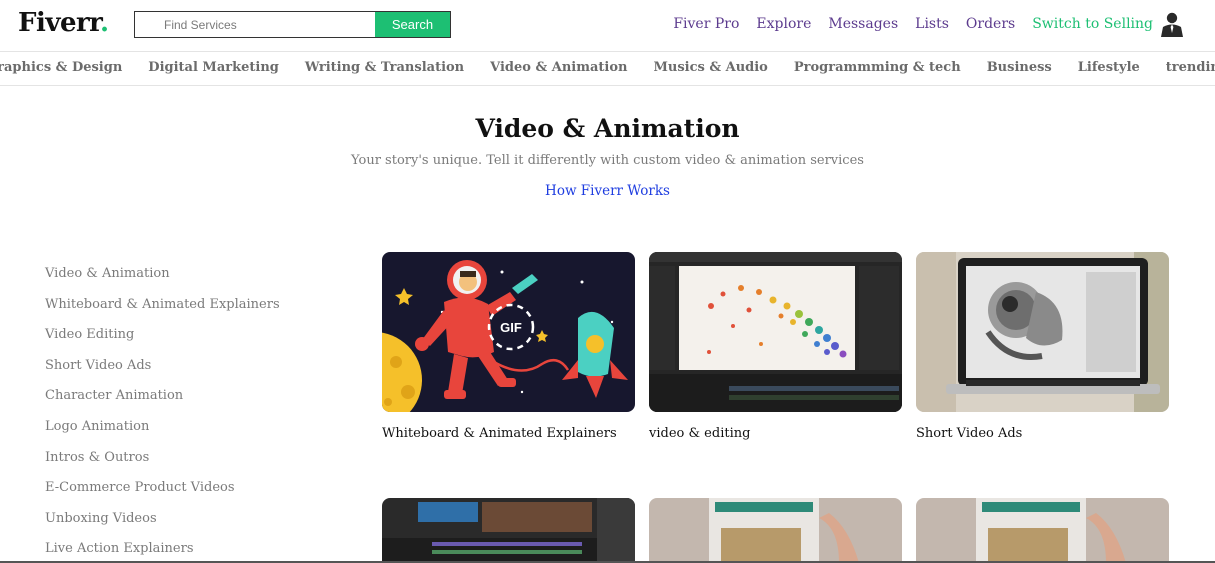  I want to click on category-graphics-design: Graphics & Design, so click(67, 68).